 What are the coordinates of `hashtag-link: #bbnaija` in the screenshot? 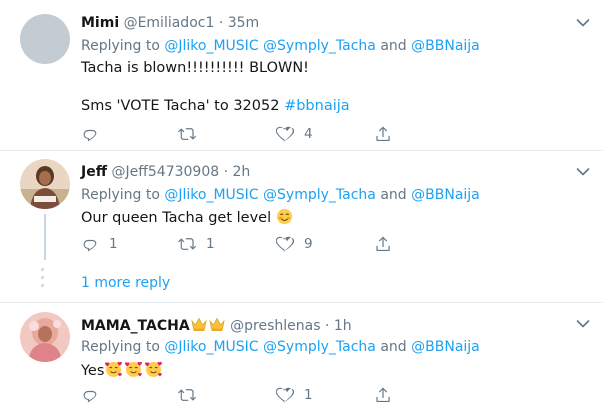 It's located at (317, 106).